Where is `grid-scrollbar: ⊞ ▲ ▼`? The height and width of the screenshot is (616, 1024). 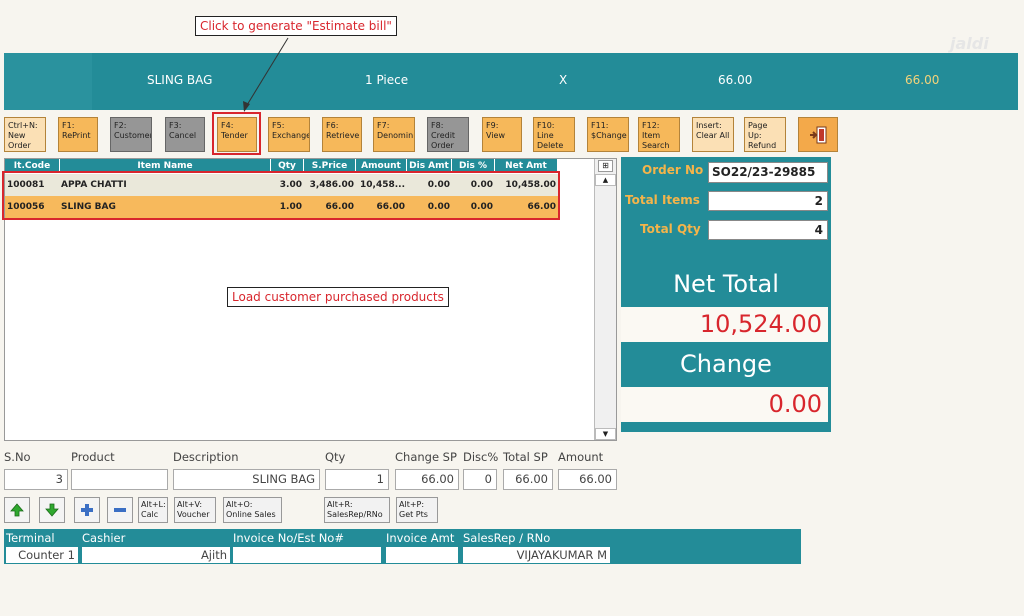 grid-scrollbar: ⊞ ▲ ▼ is located at coordinates (605, 299).